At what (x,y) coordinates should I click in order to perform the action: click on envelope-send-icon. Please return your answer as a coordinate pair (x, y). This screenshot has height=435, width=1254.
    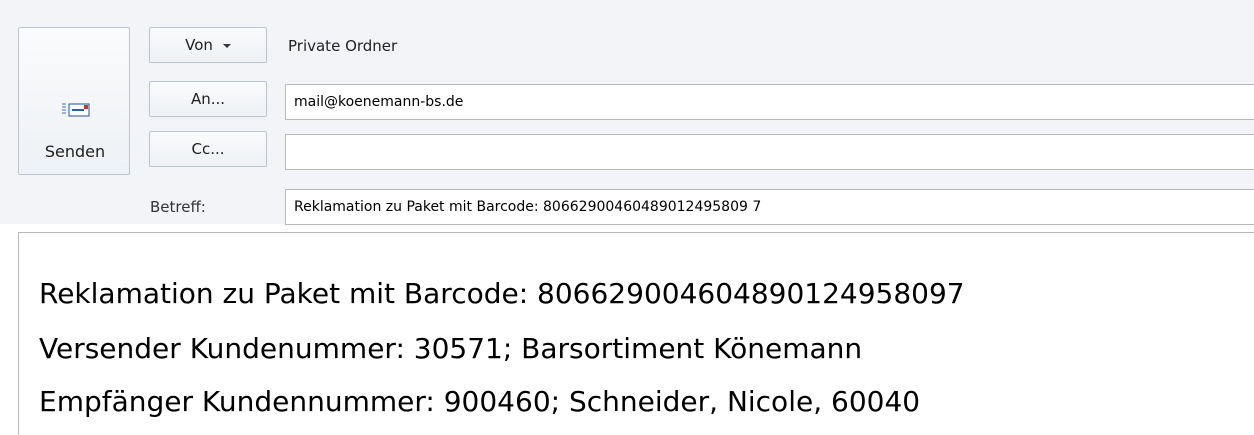
    Looking at the image, I should click on (76, 110).